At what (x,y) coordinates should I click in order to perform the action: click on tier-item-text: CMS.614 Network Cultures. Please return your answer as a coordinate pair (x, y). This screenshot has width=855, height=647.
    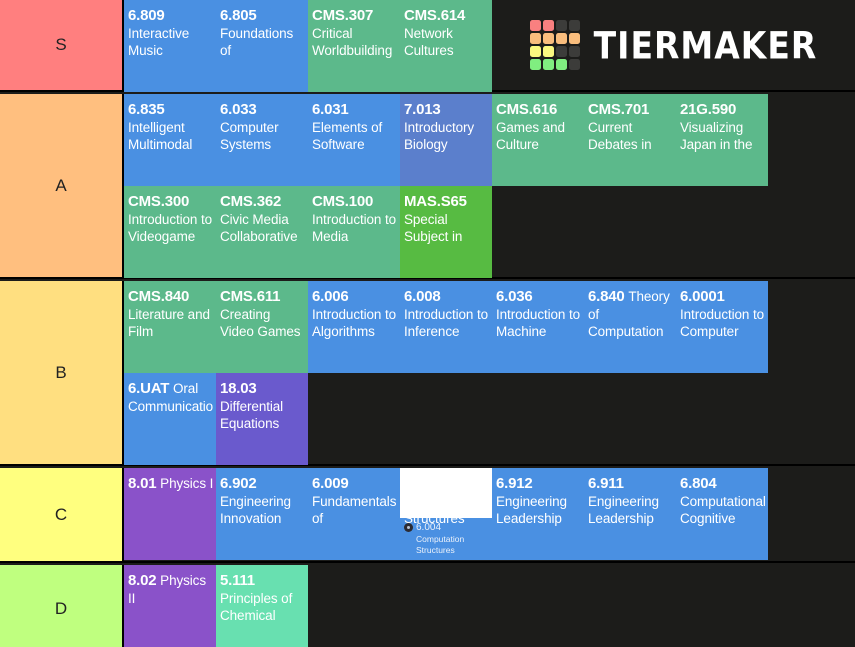
    Looking at the image, I should click on (447, 33).